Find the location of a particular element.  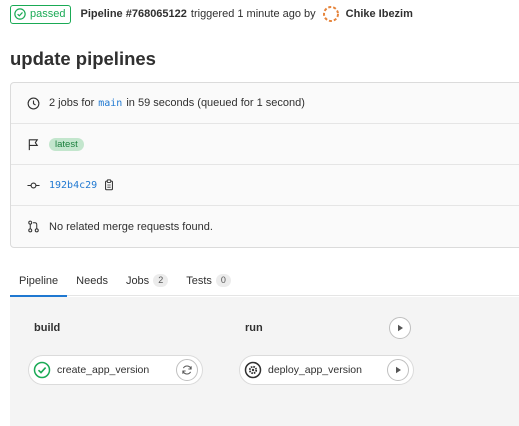

tab-tests: Tests 0 is located at coordinates (208, 280).